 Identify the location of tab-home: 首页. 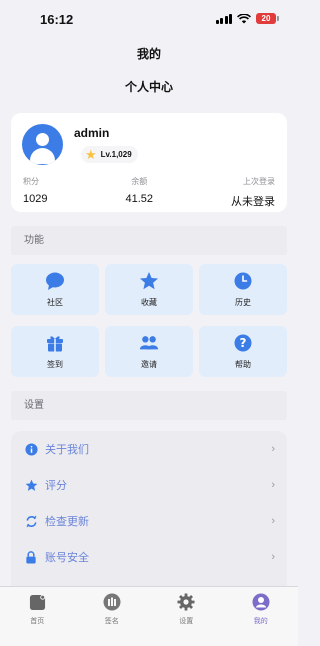
(37, 616).